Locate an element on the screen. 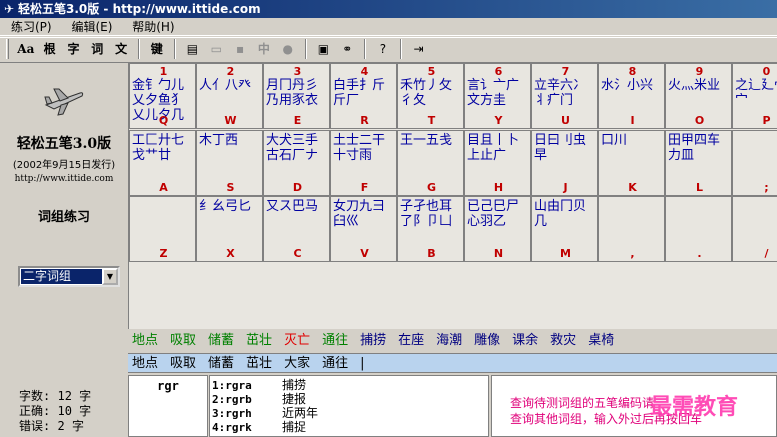  key-number: 8 is located at coordinates (632, 71).